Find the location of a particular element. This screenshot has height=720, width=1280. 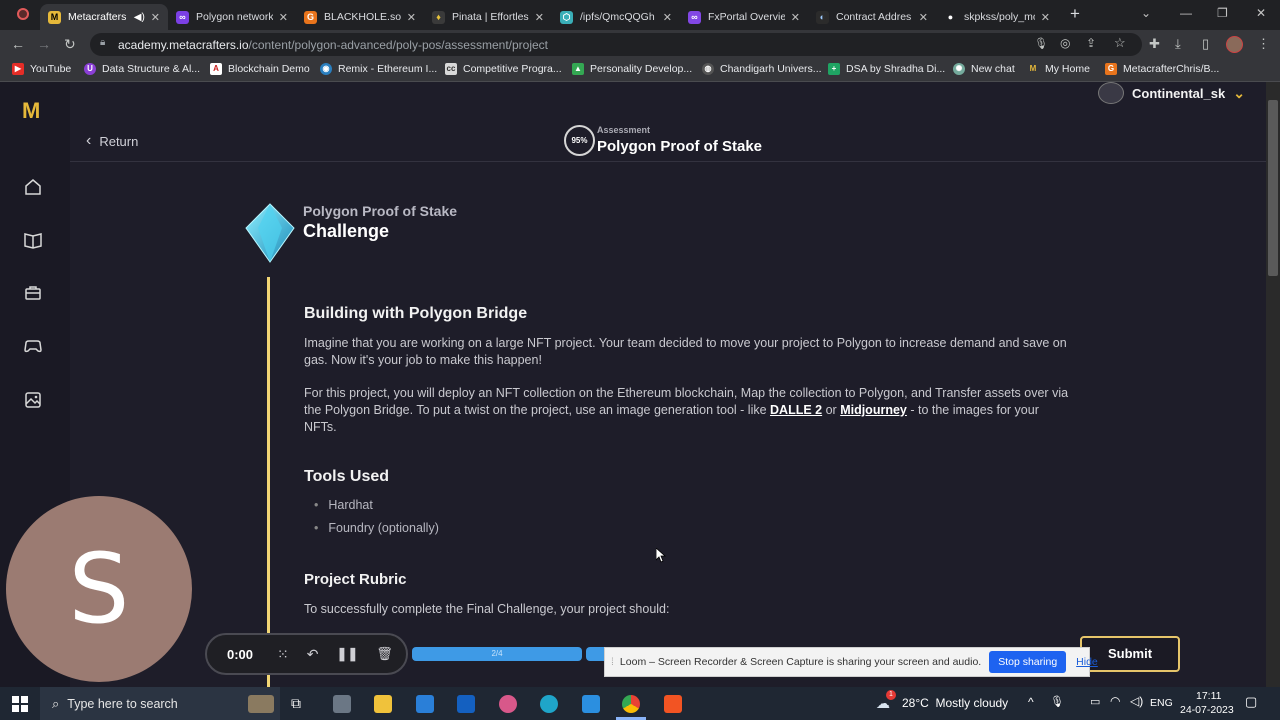

return-button: ‹ Return is located at coordinates (112, 141).